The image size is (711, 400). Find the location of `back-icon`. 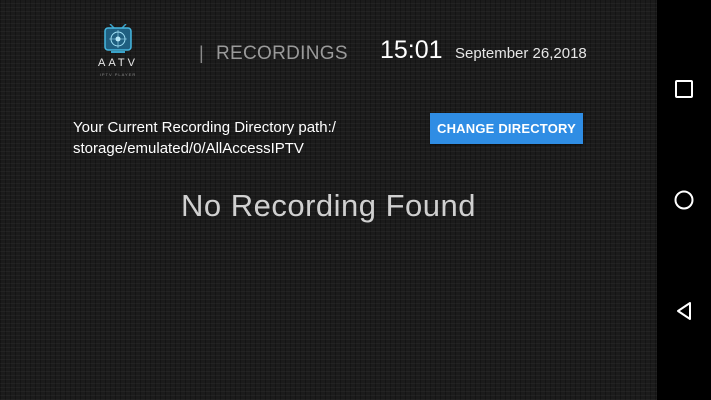

back-icon is located at coordinates (684, 311).